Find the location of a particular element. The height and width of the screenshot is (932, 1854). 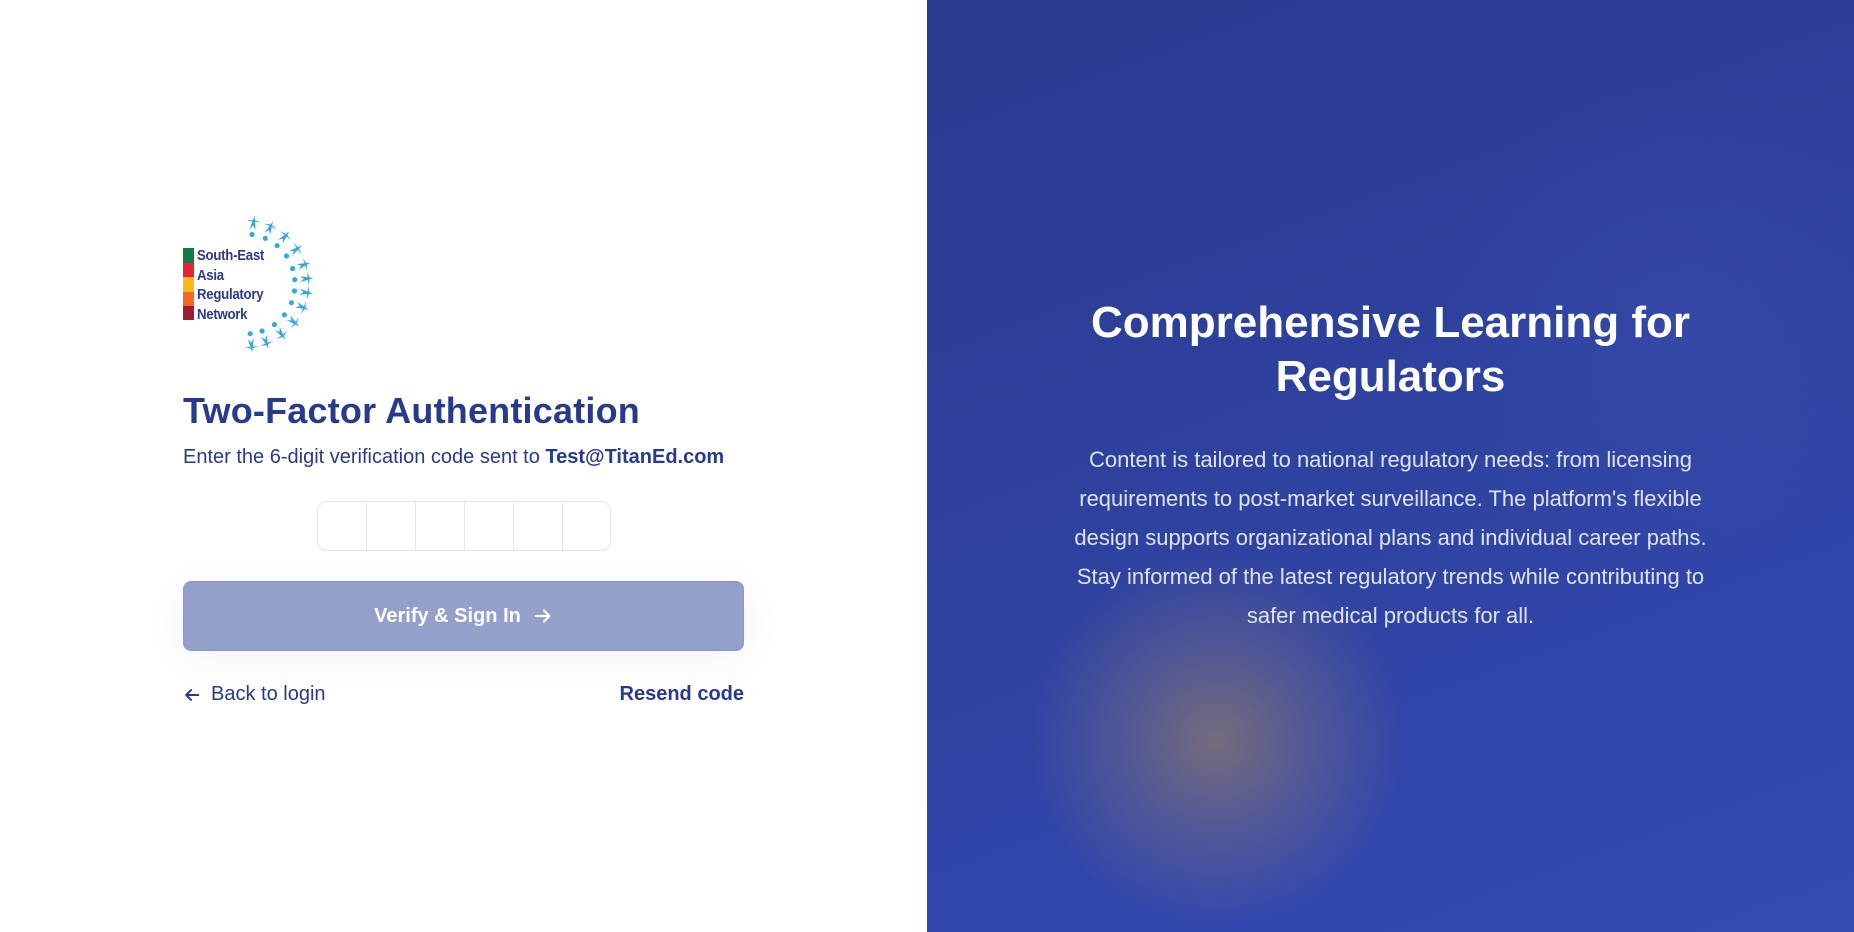

arrow-left-icon is located at coordinates (192, 694).